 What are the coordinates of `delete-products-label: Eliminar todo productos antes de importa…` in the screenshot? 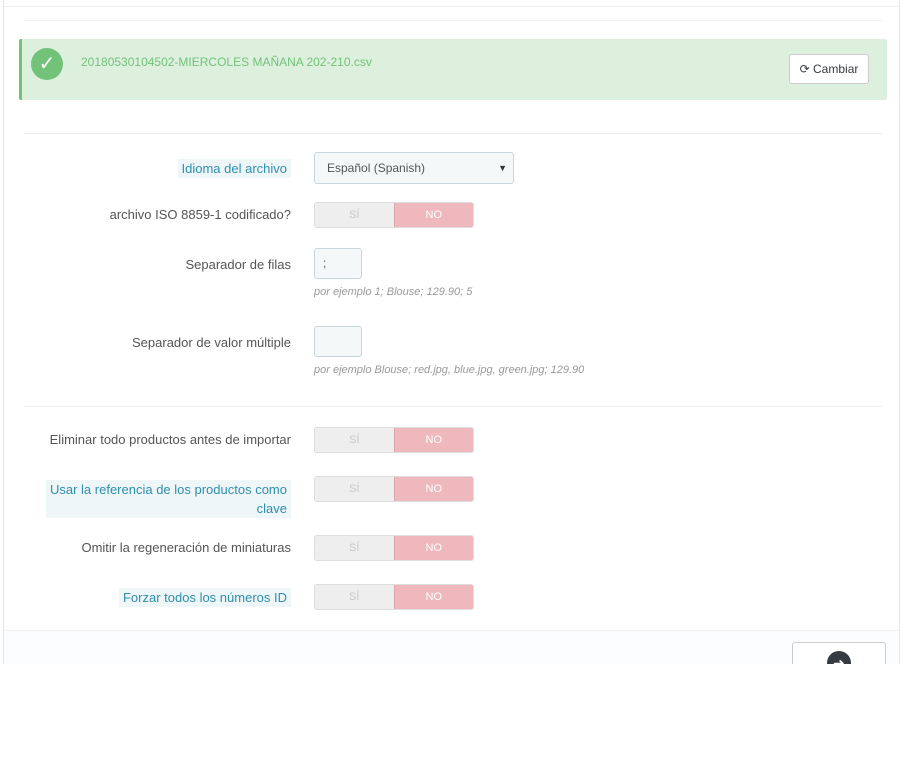 It's located at (170, 439).